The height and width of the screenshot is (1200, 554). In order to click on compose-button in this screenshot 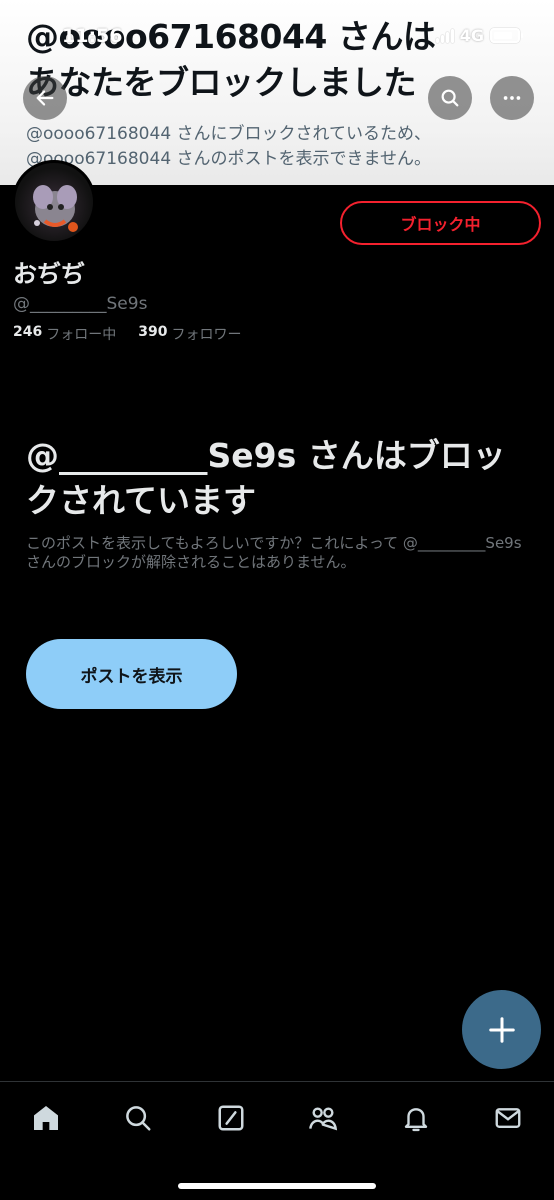, I will do `click(501, 1029)`.